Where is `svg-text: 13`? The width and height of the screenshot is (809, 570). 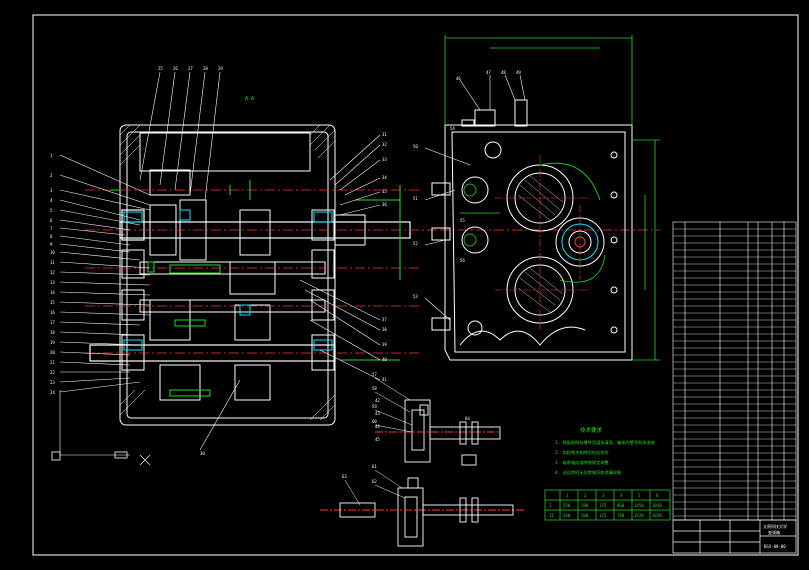
svg-text: 13 is located at coordinates (52, 282).